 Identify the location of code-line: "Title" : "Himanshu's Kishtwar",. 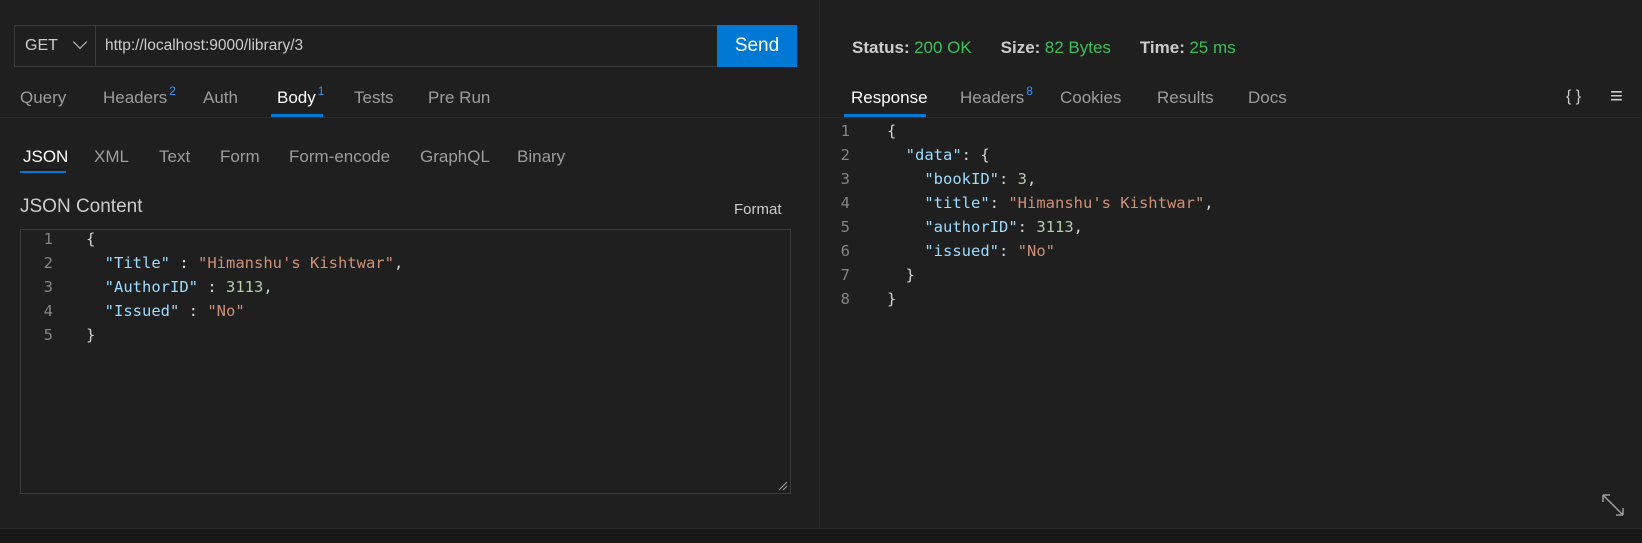
(254, 263).